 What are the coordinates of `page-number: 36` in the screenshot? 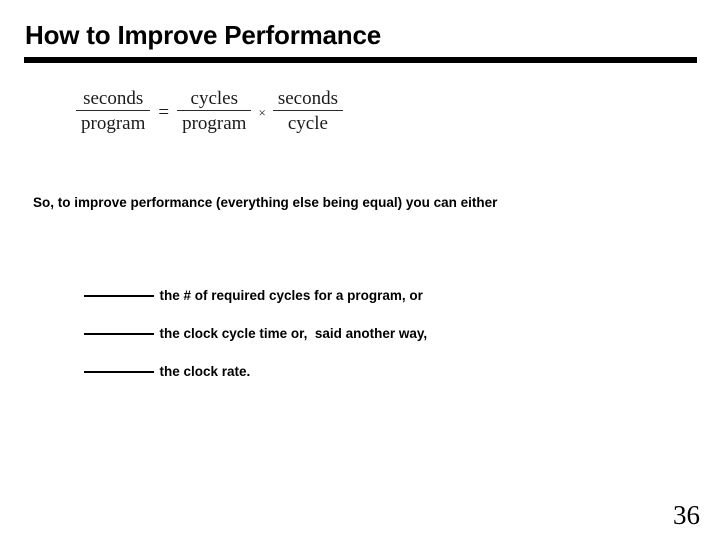 It's located at (686, 515).